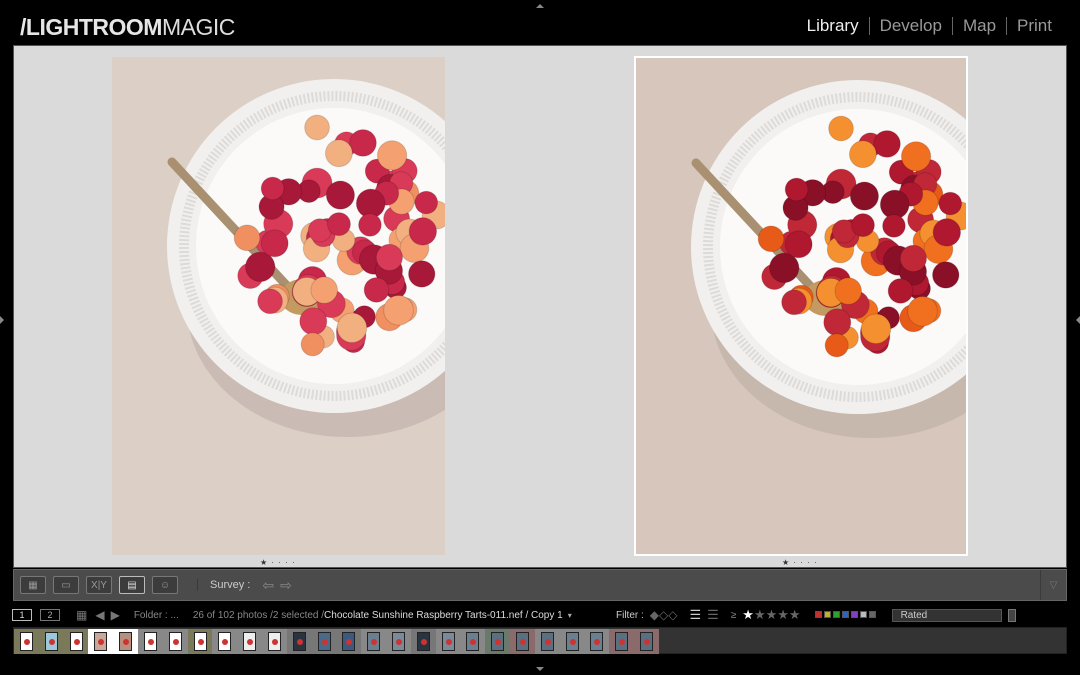 This screenshot has width=1080, height=675. What do you see at coordinates (165, 585) in the screenshot?
I see `people-view-button: ☺` at bounding box center [165, 585].